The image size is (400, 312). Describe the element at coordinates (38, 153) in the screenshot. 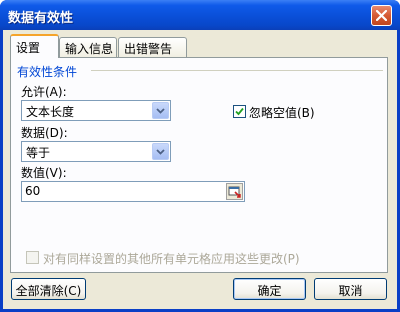

I see `data-selected-value: 等于` at that location.